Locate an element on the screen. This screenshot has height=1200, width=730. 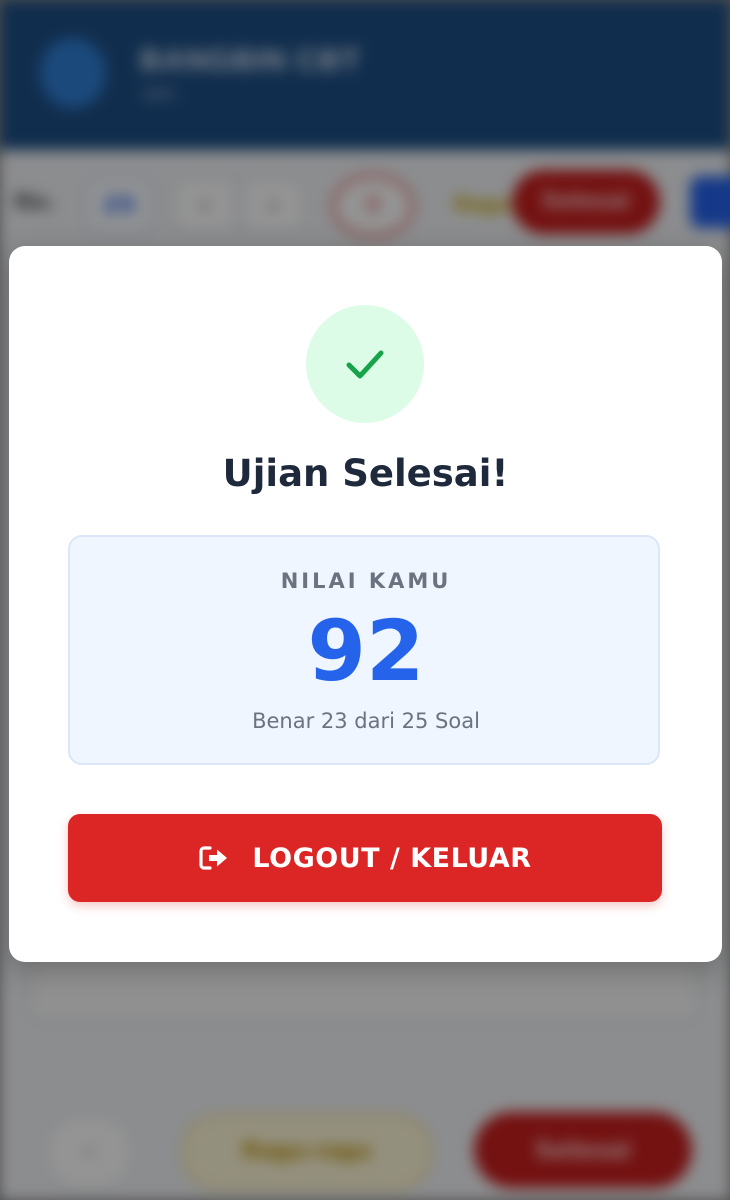
check-icon is located at coordinates (365, 364).